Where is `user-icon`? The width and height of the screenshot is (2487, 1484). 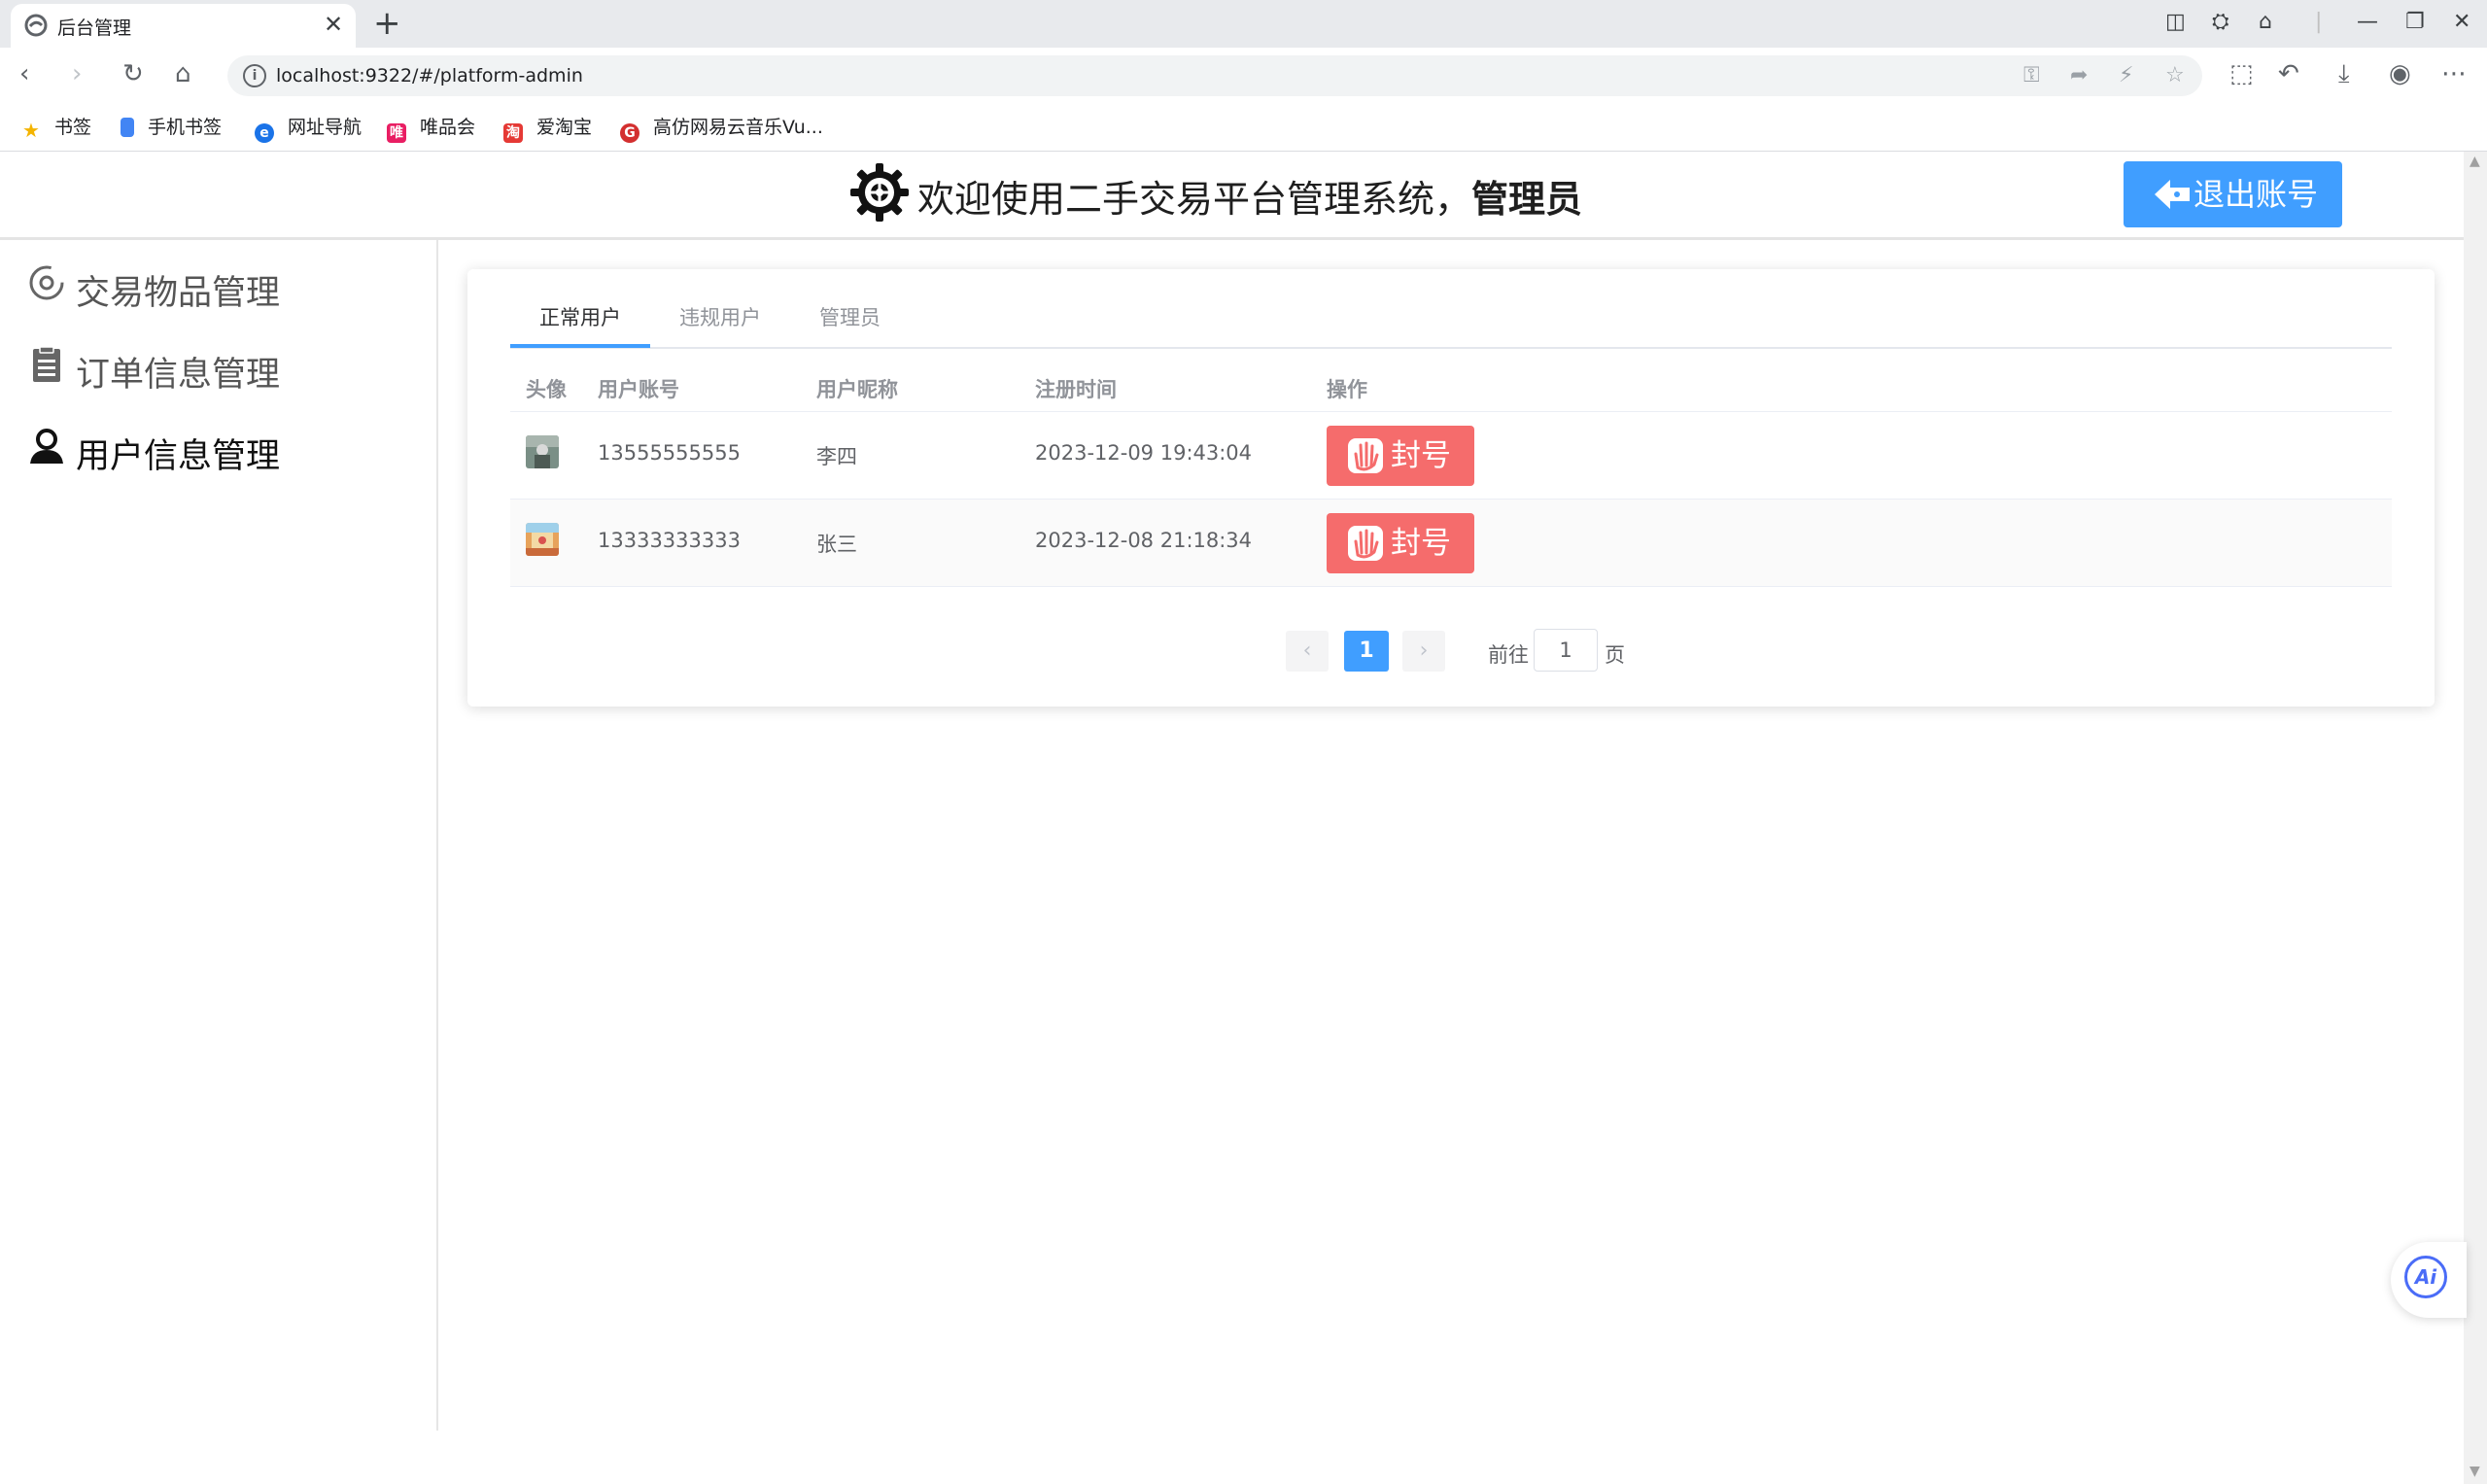
user-icon is located at coordinates (46, 446).